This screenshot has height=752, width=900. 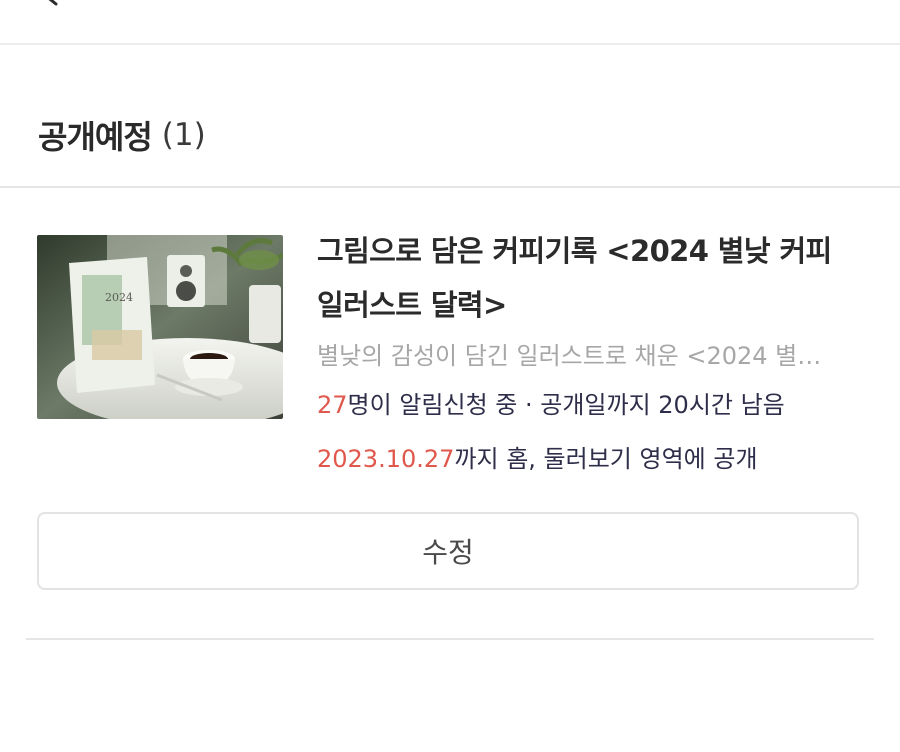 I want to click on section-count: (1), so click(x=183, y=135).